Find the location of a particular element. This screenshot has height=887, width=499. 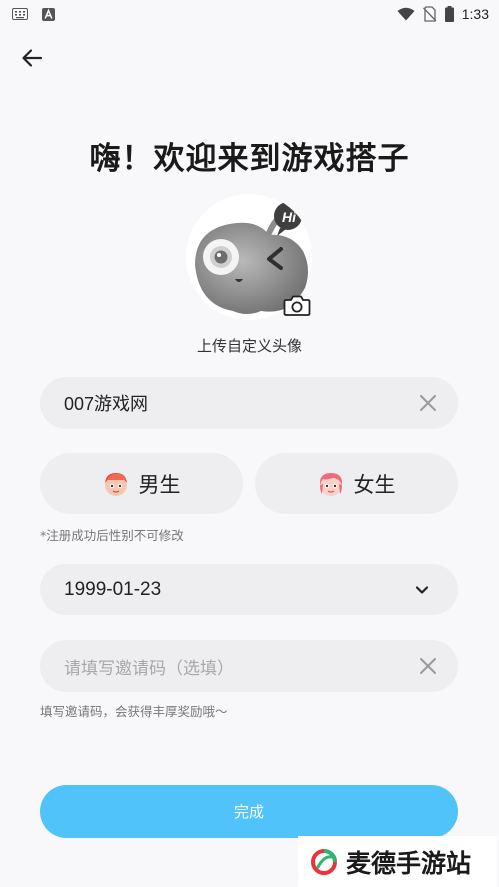

watermark-text: 麦德手游站 is located at coordinates (409, 863).